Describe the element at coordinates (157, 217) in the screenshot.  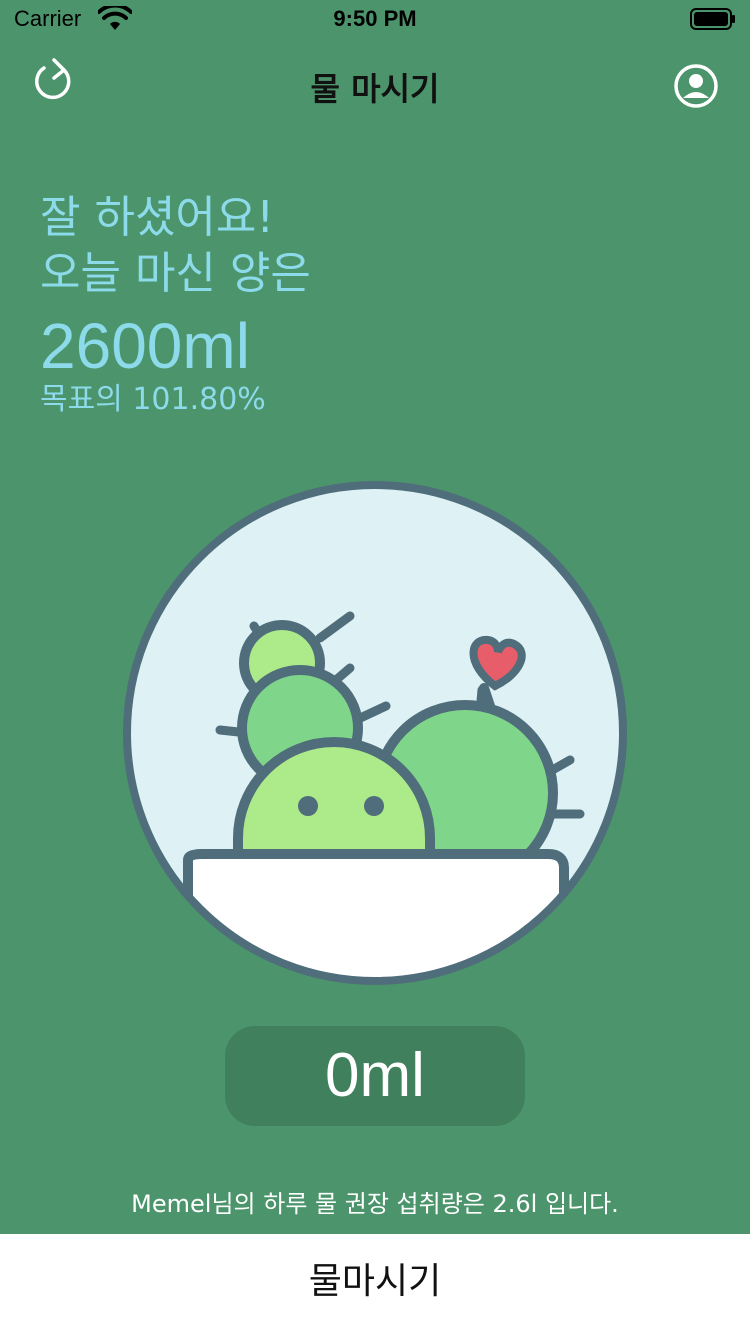
I see `greeting-text: 잘 하셨어요!` at that location.